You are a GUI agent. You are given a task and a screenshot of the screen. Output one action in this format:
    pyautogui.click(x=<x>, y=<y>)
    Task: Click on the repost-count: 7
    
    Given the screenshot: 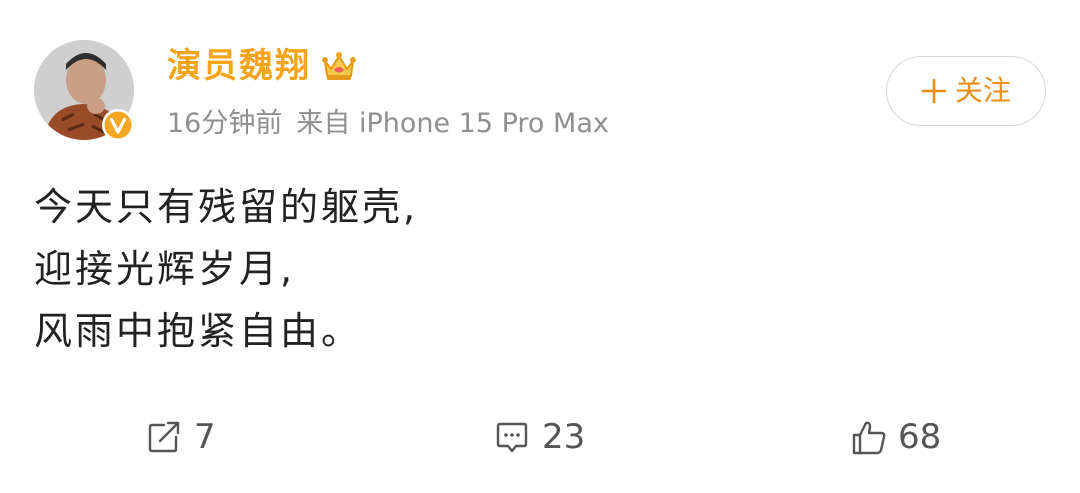 What is the action you would take?
    pyautogui.click(x=205, y=437)
    